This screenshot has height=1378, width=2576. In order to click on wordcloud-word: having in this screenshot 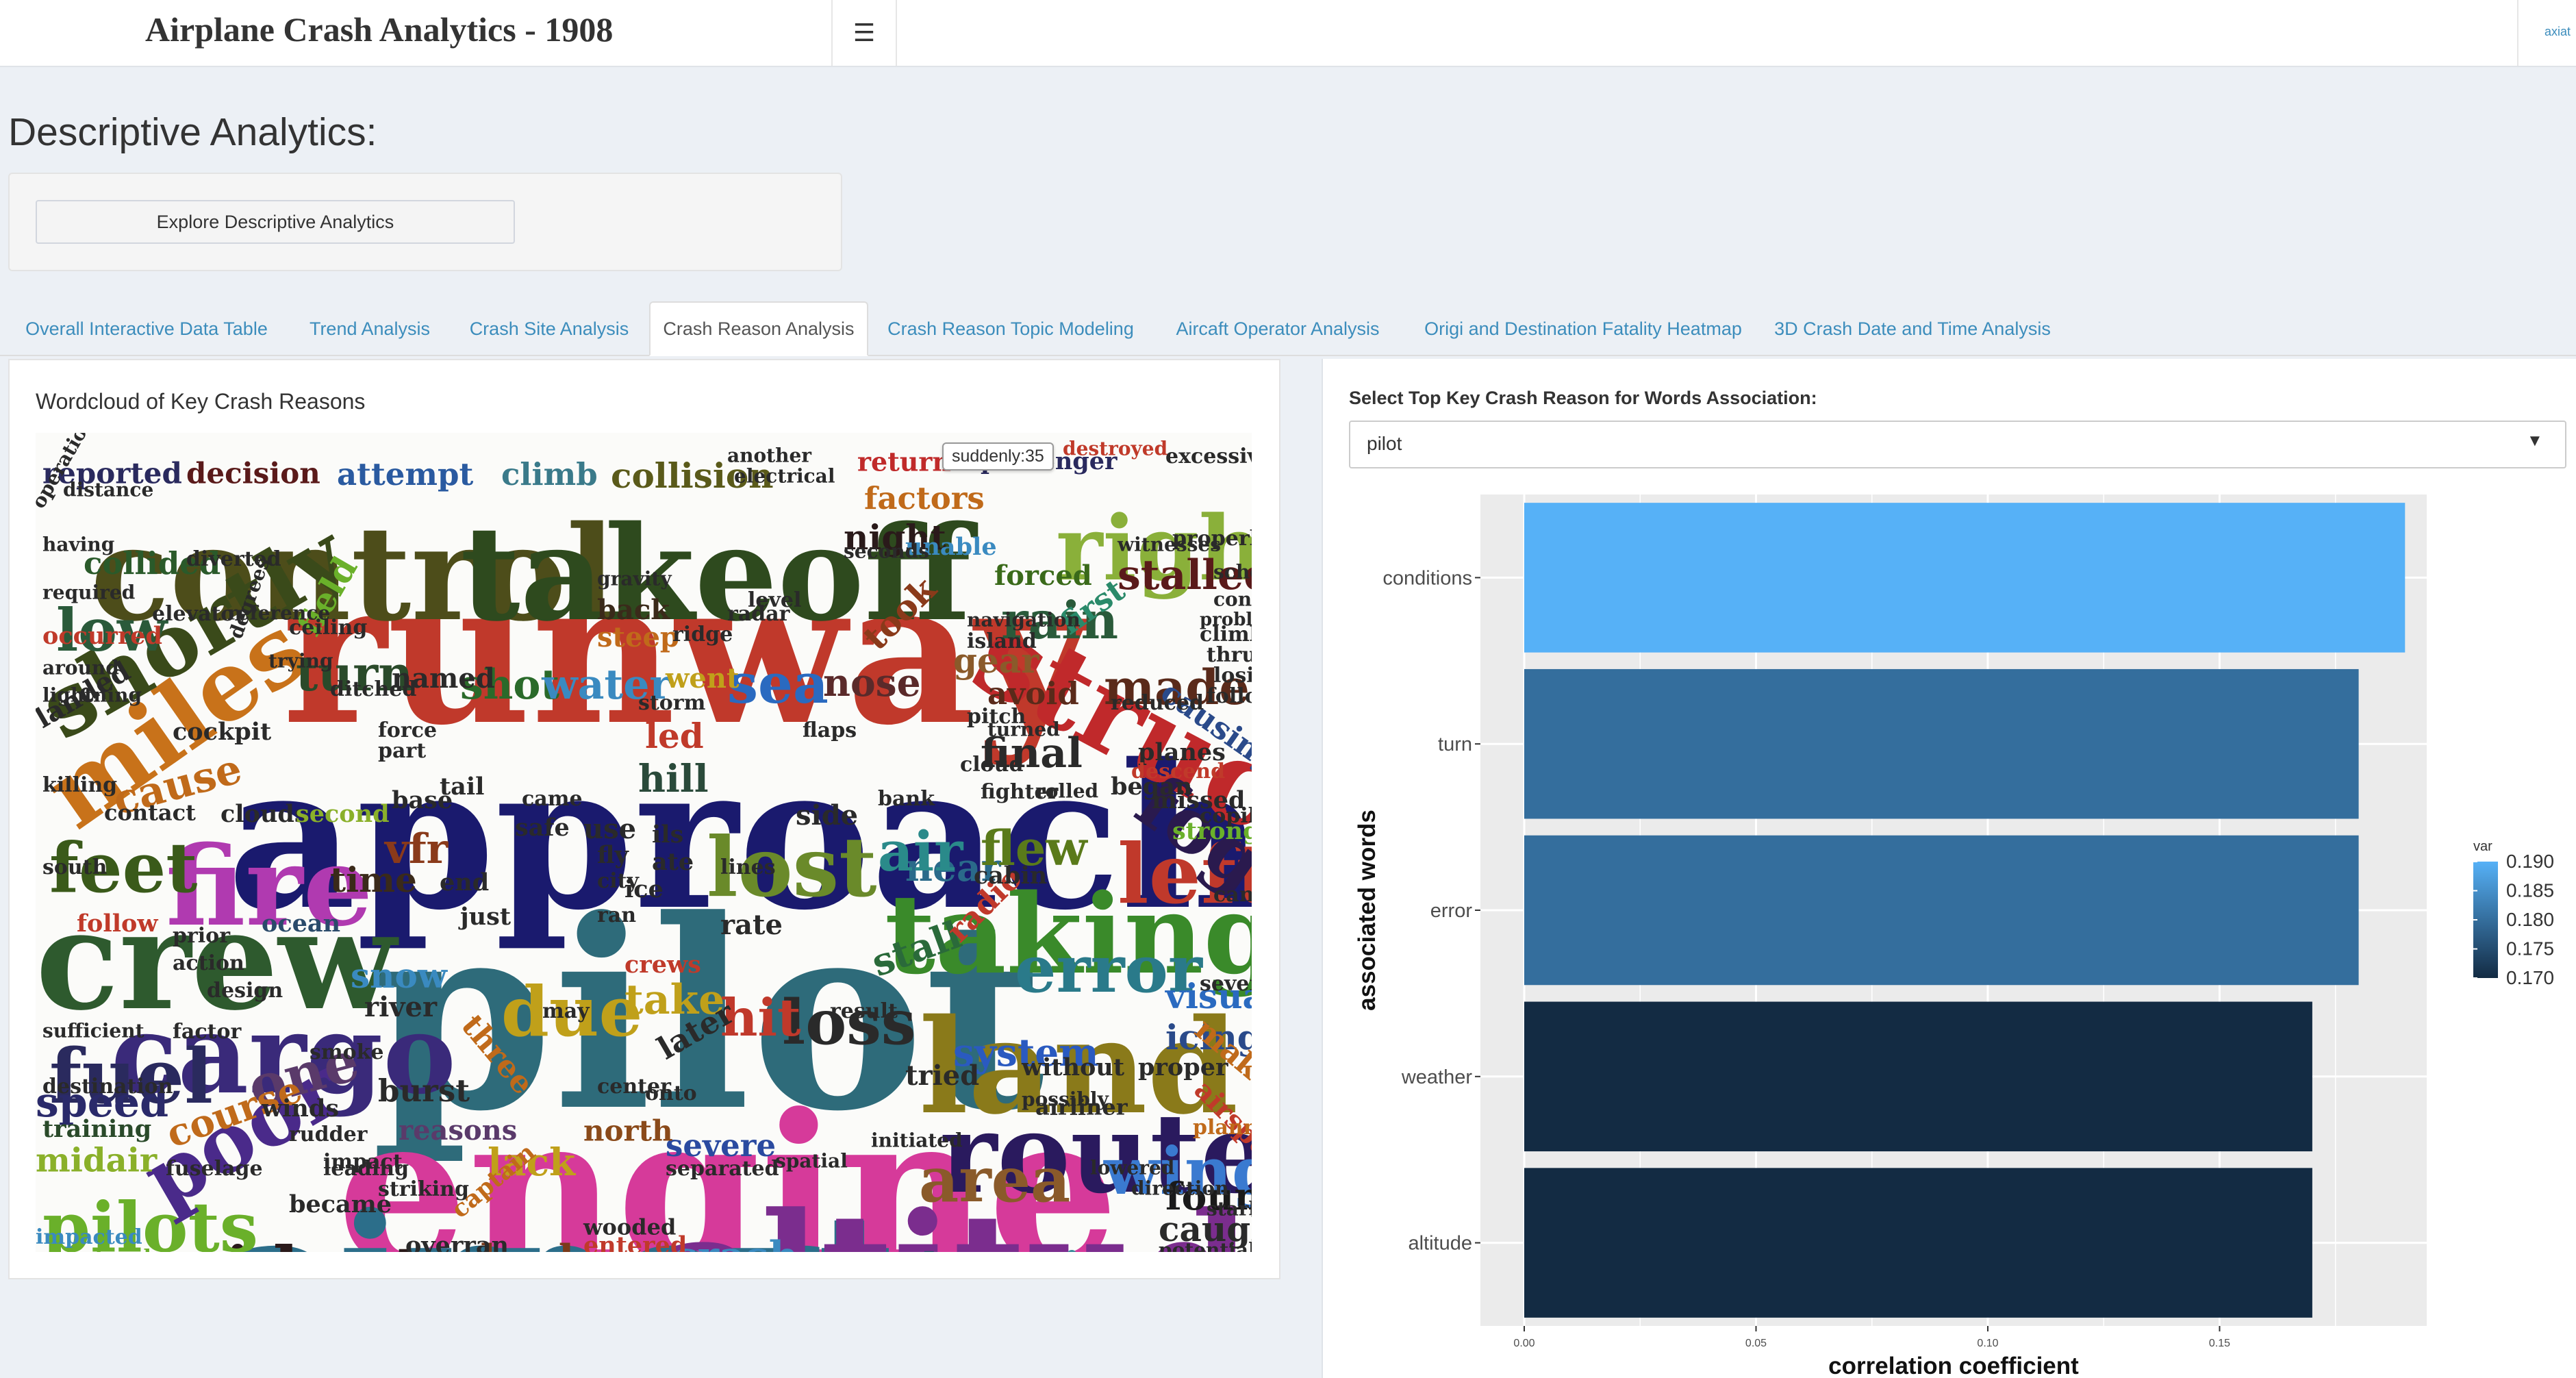, I will do `click(78, 544)`.